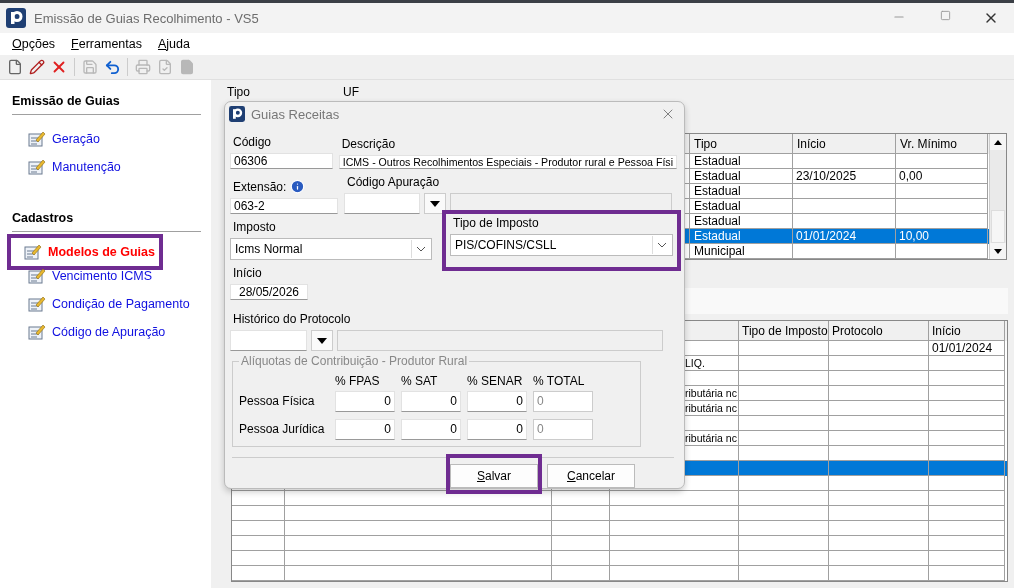  What do you see at coordinates (248, 273) in the screenshot?
I see `field-label: Início` at bounding box center [248, 273].